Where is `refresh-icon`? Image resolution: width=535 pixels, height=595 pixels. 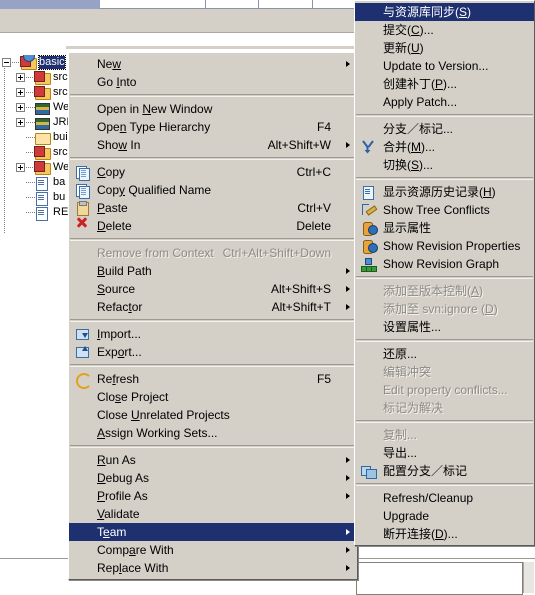
refresh-icon is located at coordinates (83, 380).